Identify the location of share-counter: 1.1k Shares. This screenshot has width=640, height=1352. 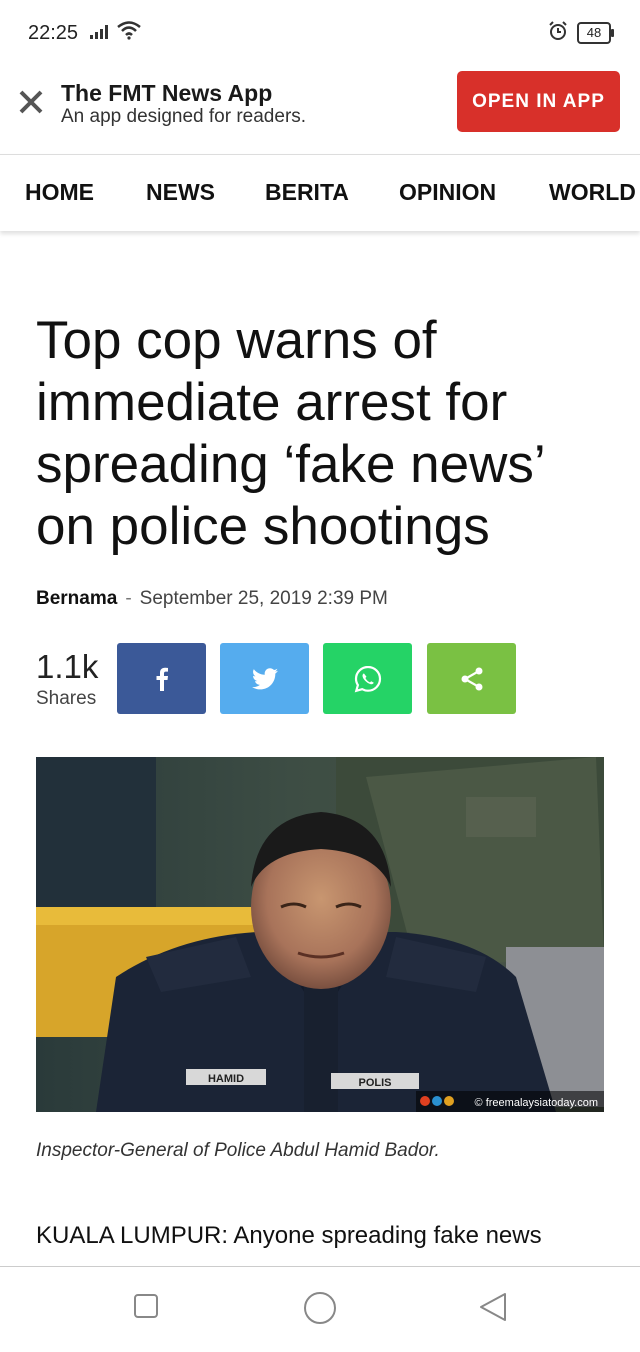
(67, 679).